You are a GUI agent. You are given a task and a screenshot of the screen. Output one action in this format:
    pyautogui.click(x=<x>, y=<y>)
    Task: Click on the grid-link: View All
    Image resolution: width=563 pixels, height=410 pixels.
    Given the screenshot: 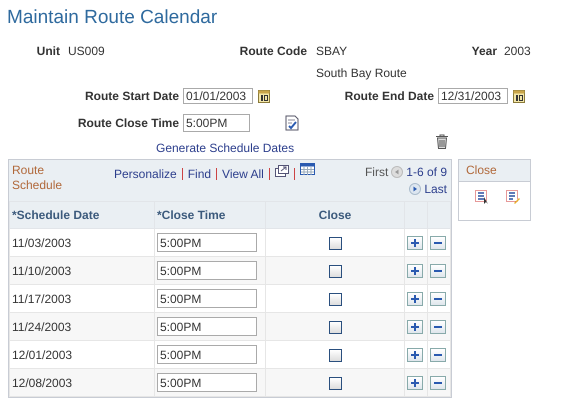 What is the action you would take?
    pyautogui.click(x=243, y=174)
    